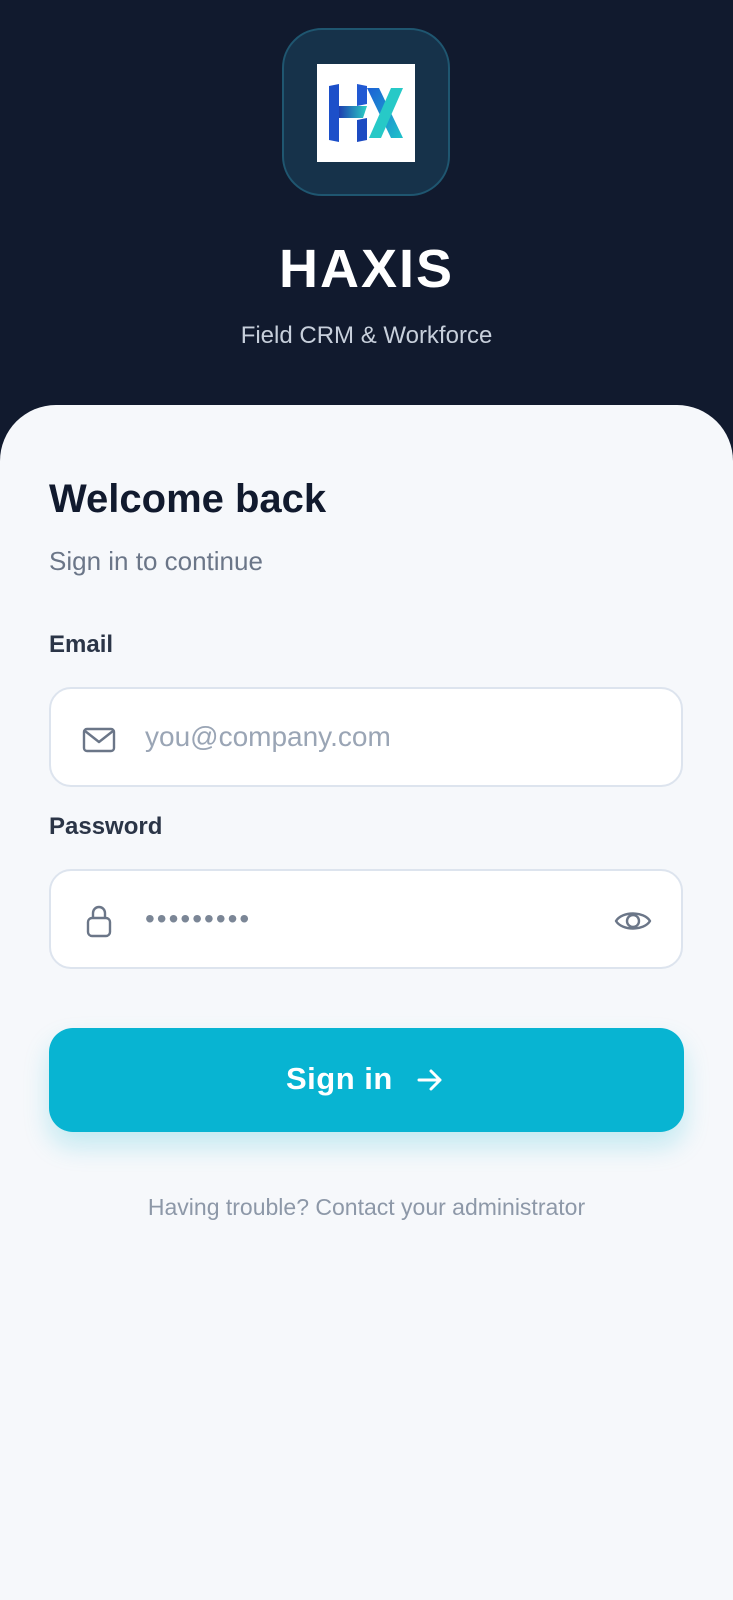  I want to click on sign-in-label: Sign in, so click(339, 1078).